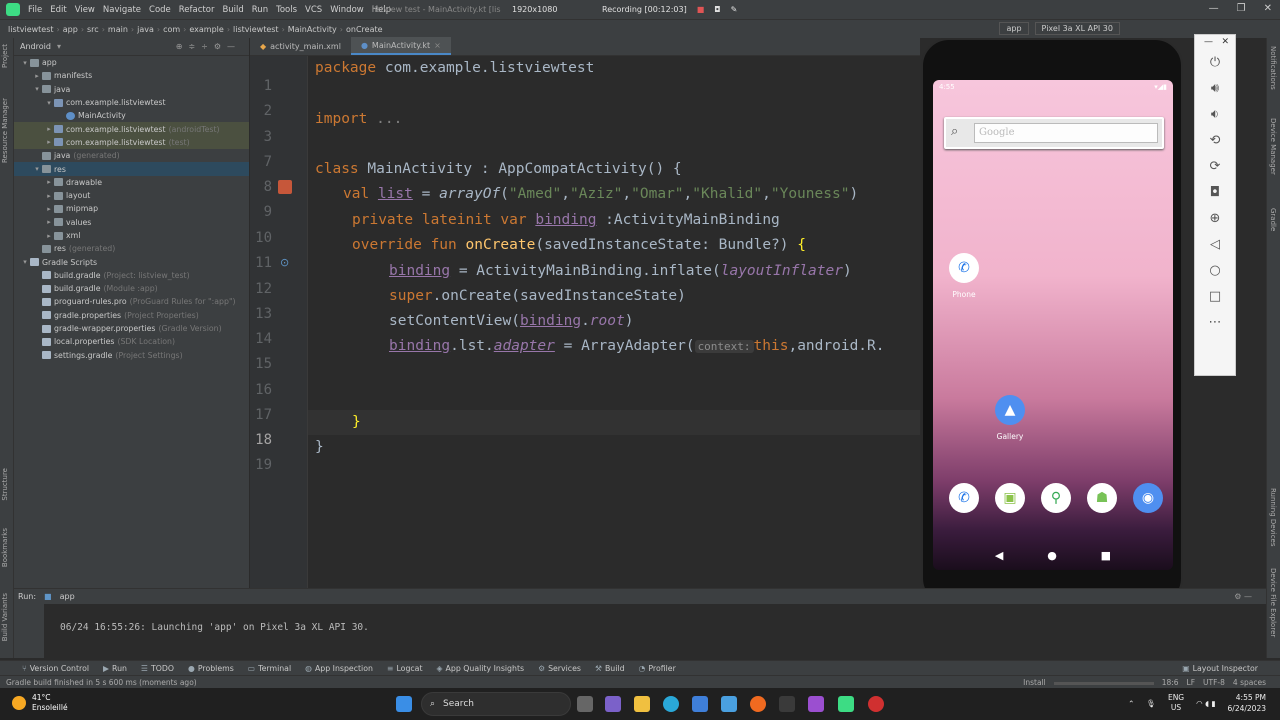 This screenshot has width=1280, height=720. What do you see at coordinates (85, 10) in the screenshot?
I see `menu-view: View` at bounding box center [85, 10].